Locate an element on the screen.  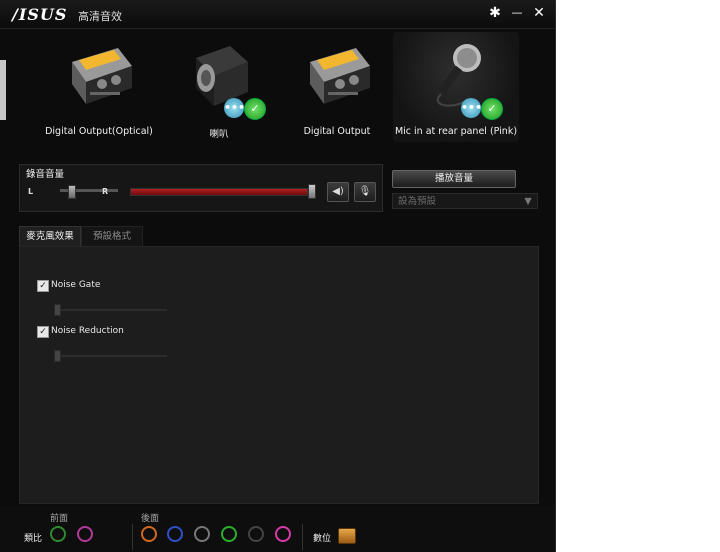
device-speaker: ••• ✓ 喇叭 is located at coordinates (219, 87).